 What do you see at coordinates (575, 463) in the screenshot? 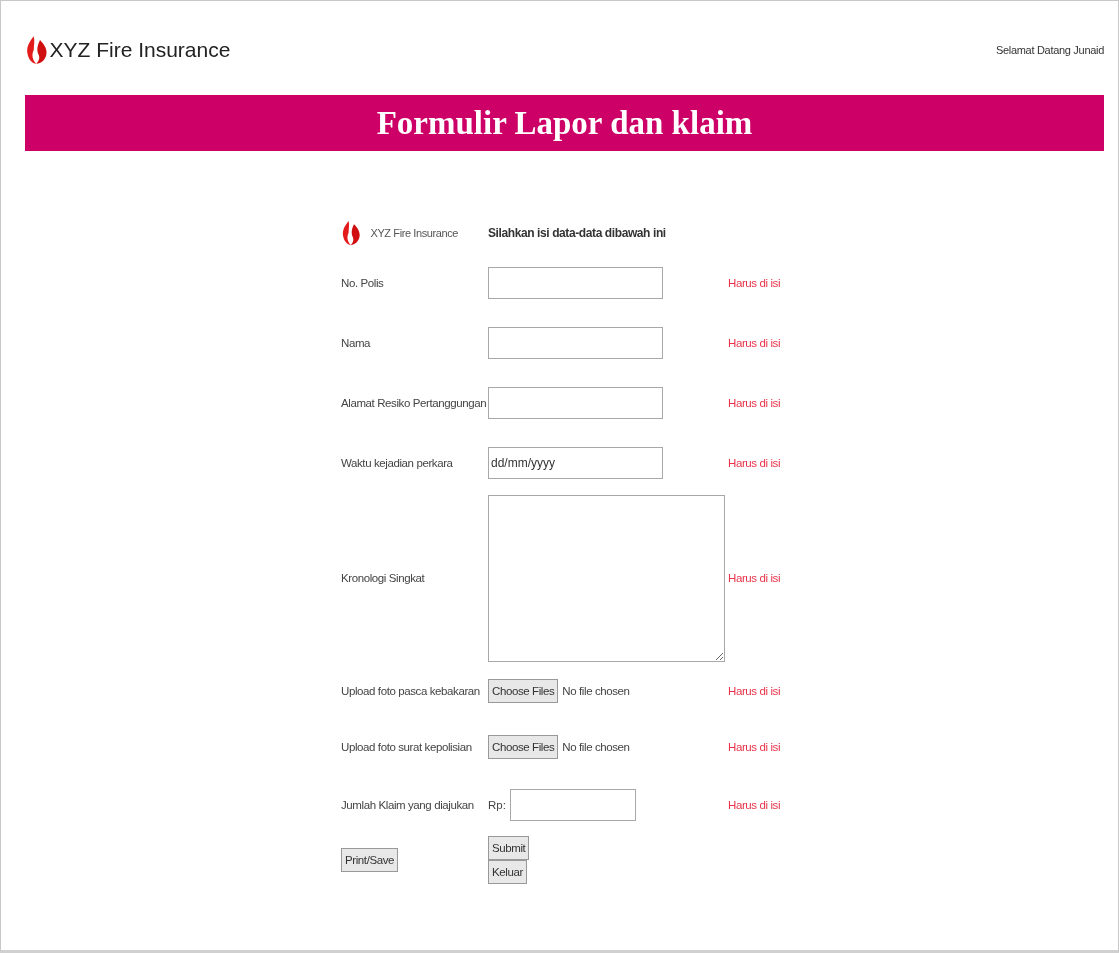
I see `date-field: dd/mm/yyyy` at bounding box center [575, 463].